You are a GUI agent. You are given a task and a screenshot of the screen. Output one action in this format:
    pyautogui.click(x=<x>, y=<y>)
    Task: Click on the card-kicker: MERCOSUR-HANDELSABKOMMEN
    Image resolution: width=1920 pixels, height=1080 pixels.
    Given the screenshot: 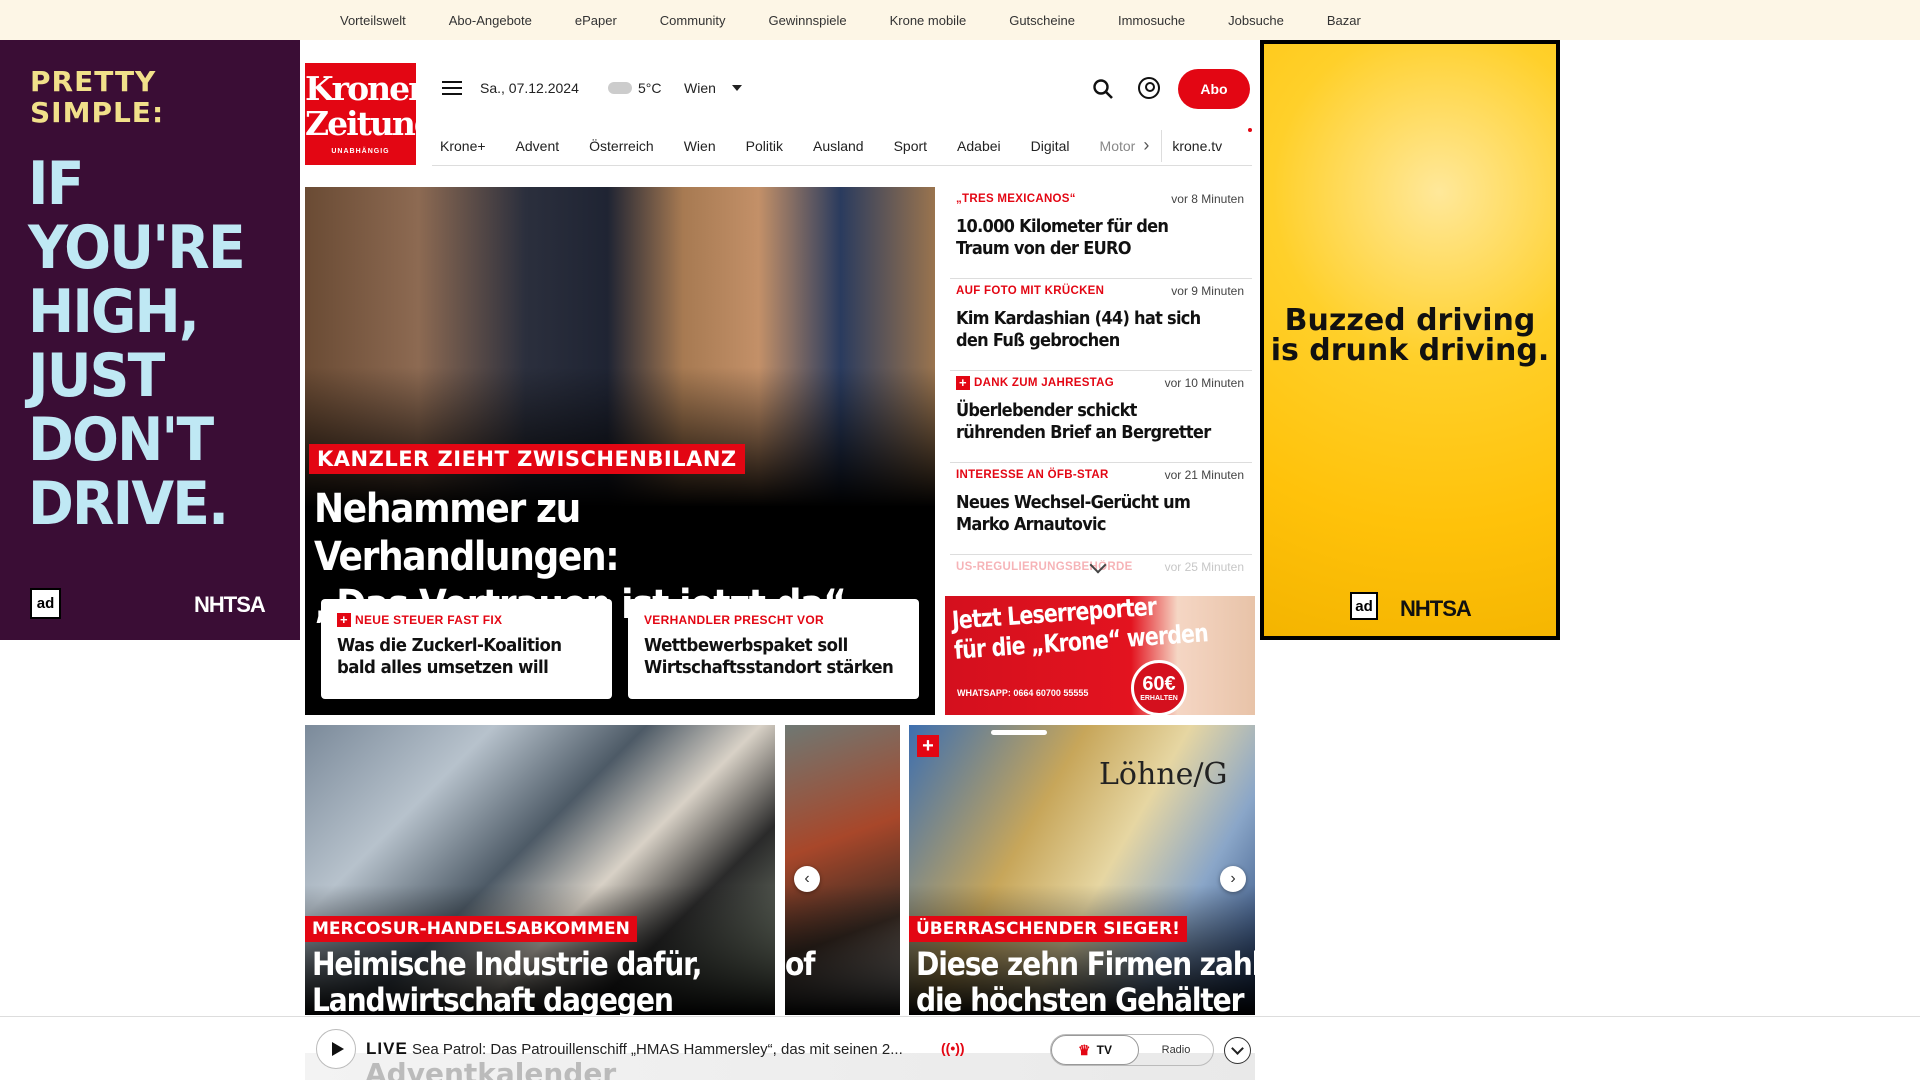 What is the action you would take?
    pyautogui.click(x=471, y=929)
    